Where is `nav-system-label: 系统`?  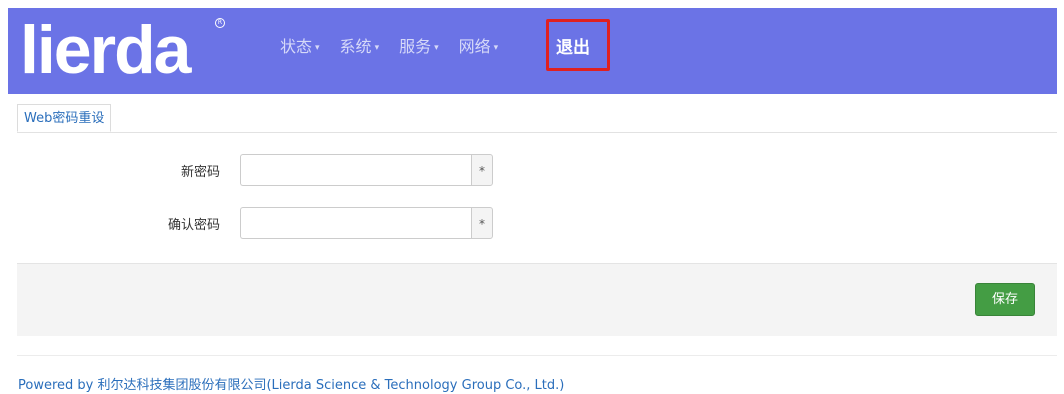 nav-system-label: 系统 is located at coordinates (355, 46).